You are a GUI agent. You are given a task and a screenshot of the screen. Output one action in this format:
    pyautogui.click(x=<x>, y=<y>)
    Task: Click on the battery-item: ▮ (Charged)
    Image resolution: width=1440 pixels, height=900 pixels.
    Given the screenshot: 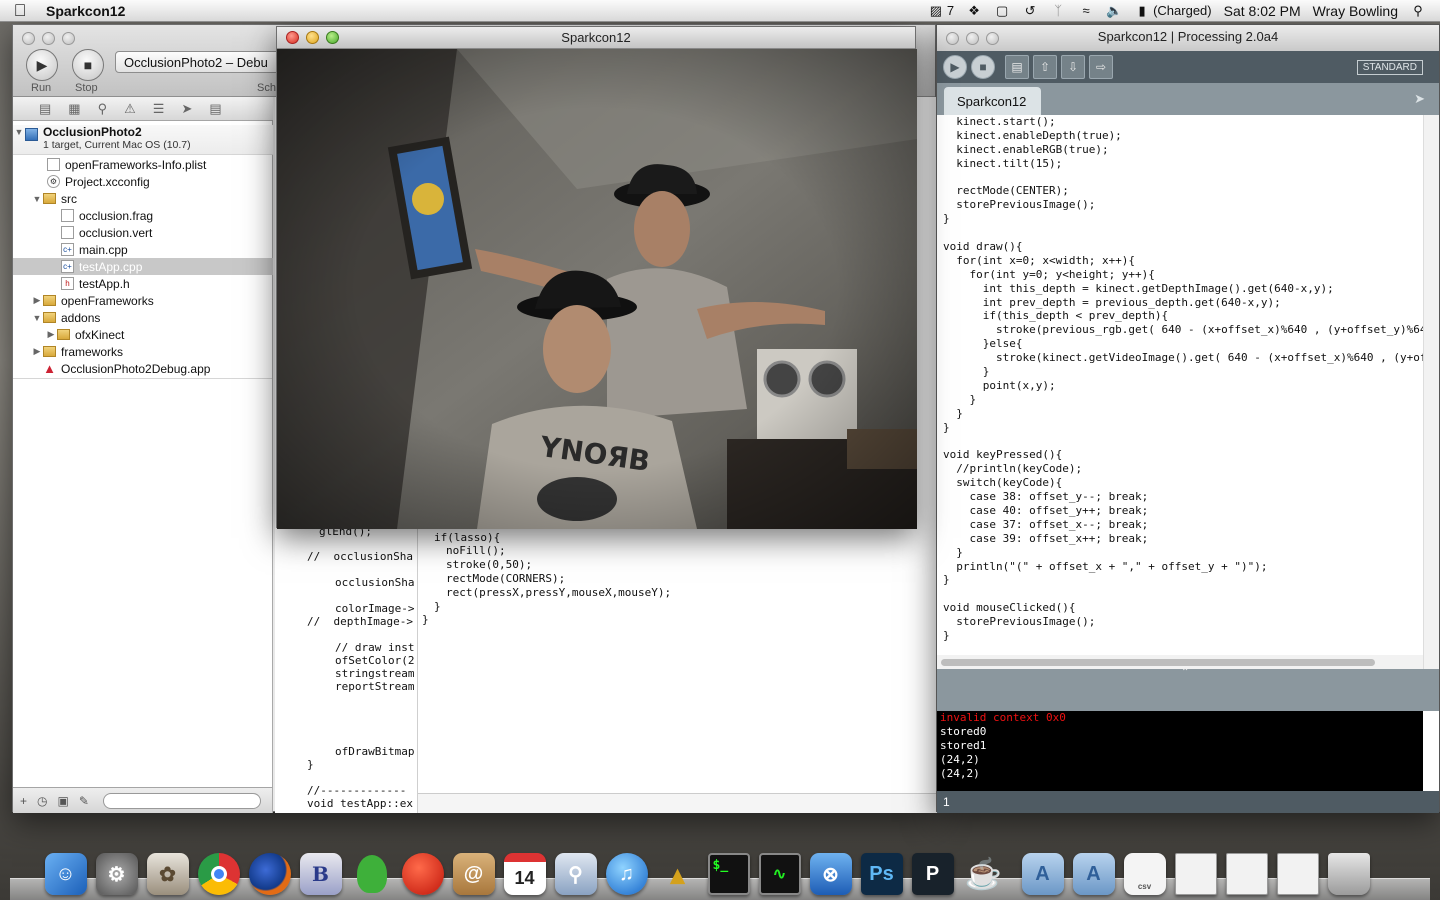 What is the action you would take?
    pyautogui.click(x=1173, y=10)
    